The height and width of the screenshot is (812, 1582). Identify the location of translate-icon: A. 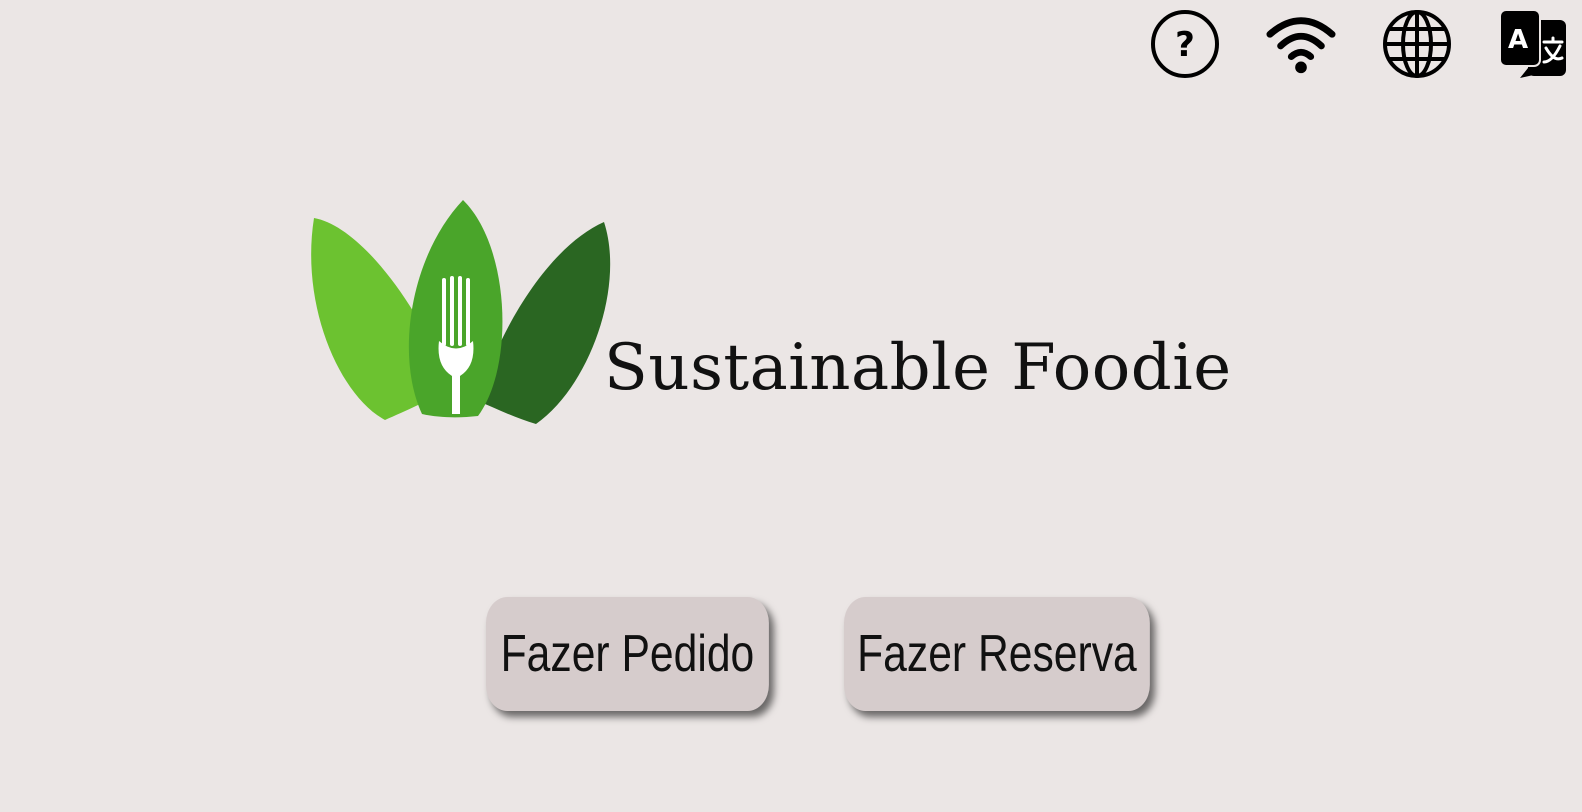
(1532, 43).